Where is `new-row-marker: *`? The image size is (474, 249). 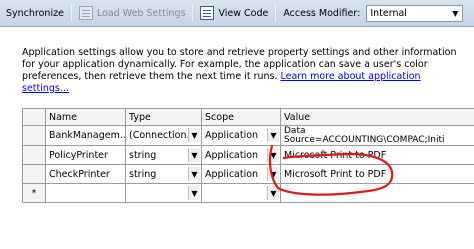
new-row-marker: * is located at coordinates (34, 193).